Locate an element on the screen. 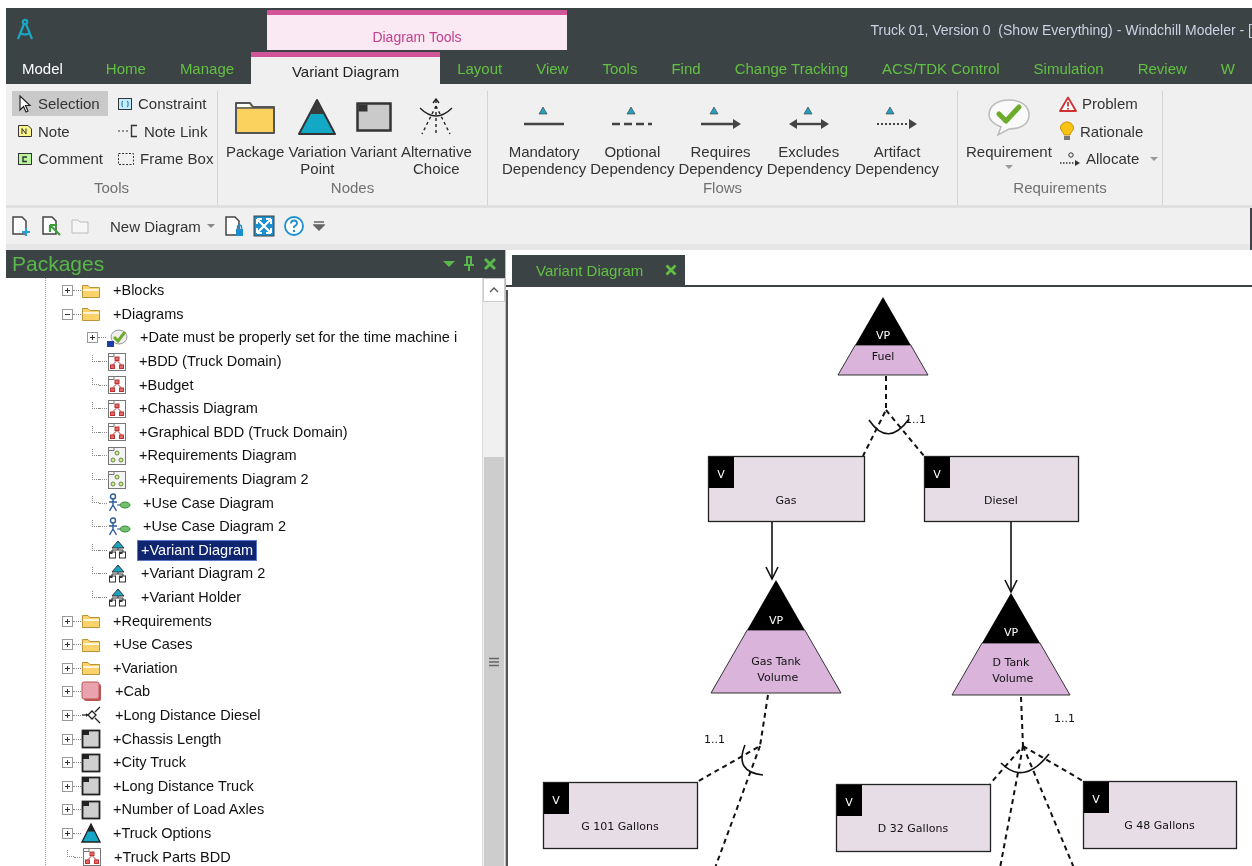  ribbon-tab: Tools is located at coordinates (620, 67).